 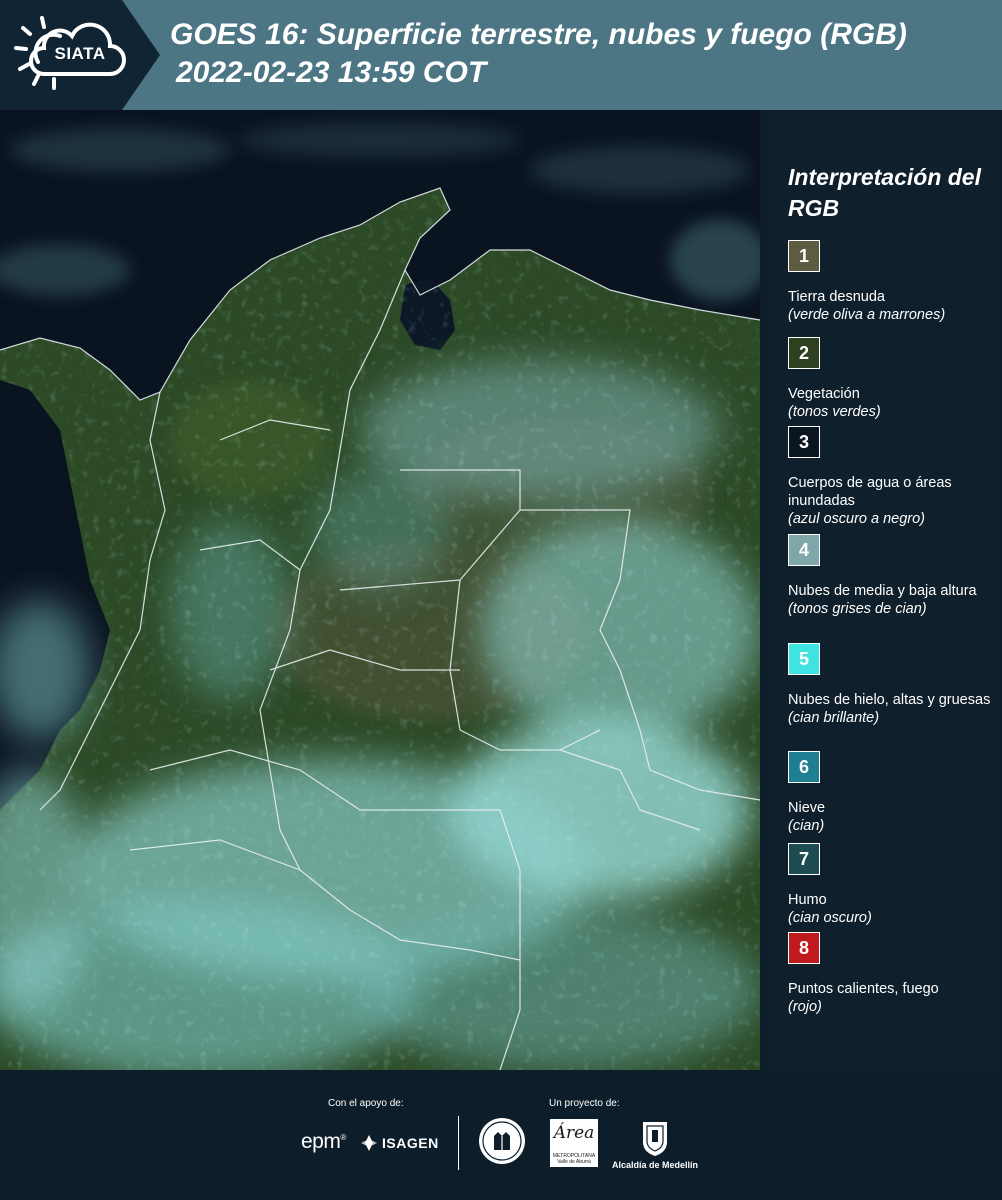 I want to click on siata-logo: SIATA, so click(x=80, y=55).